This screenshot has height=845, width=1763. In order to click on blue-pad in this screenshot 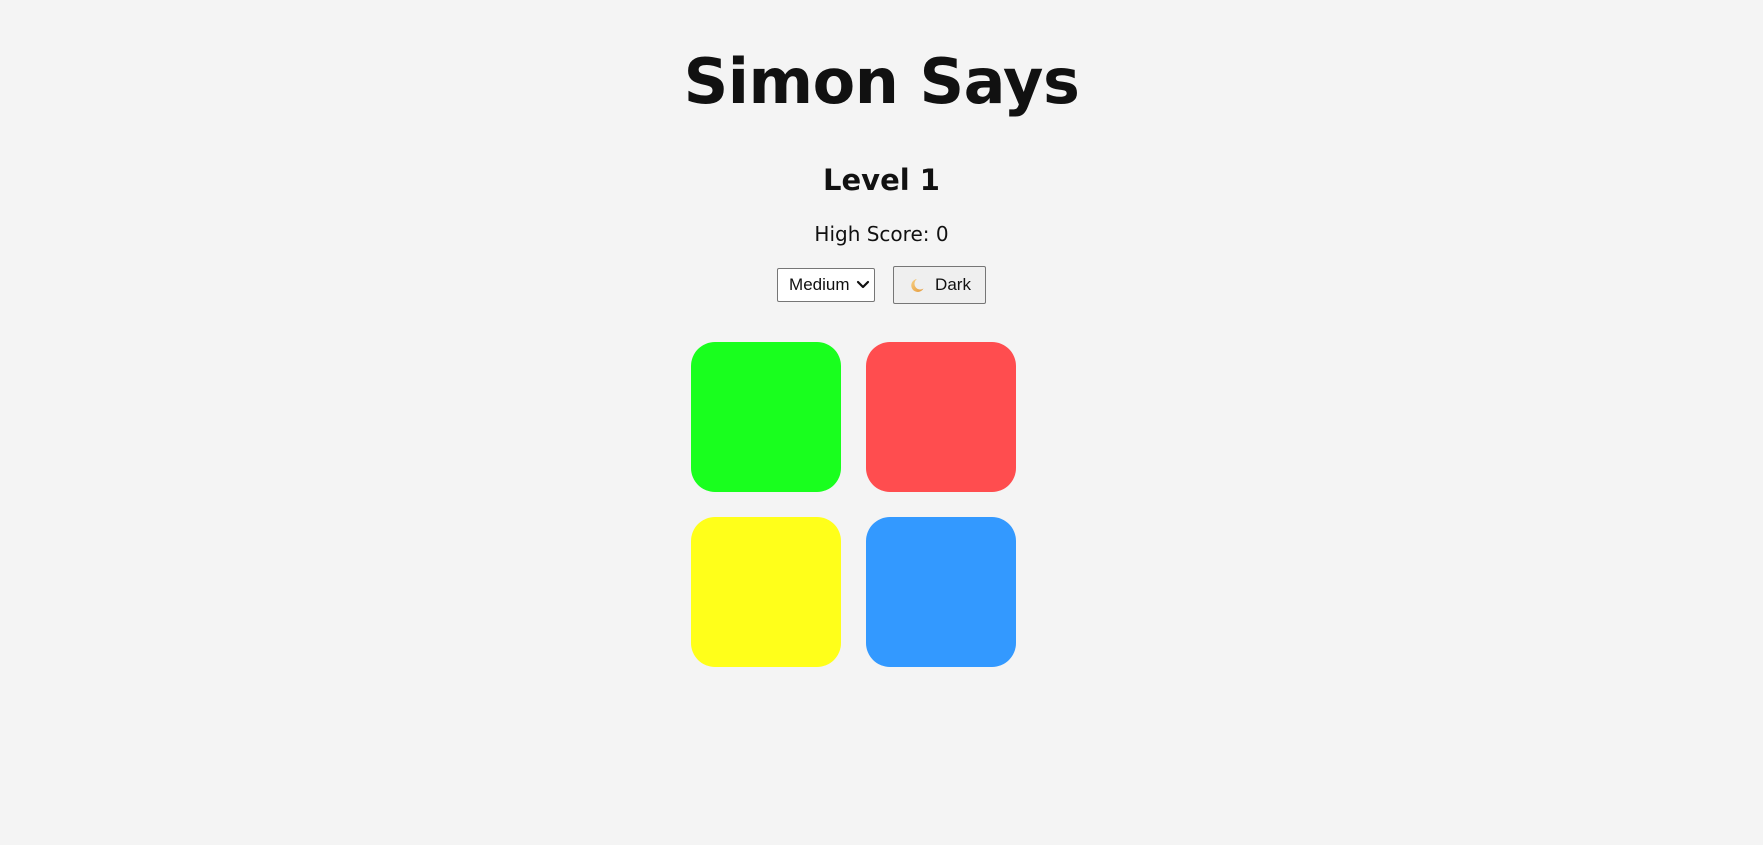, I will do `click(941, 592)`.